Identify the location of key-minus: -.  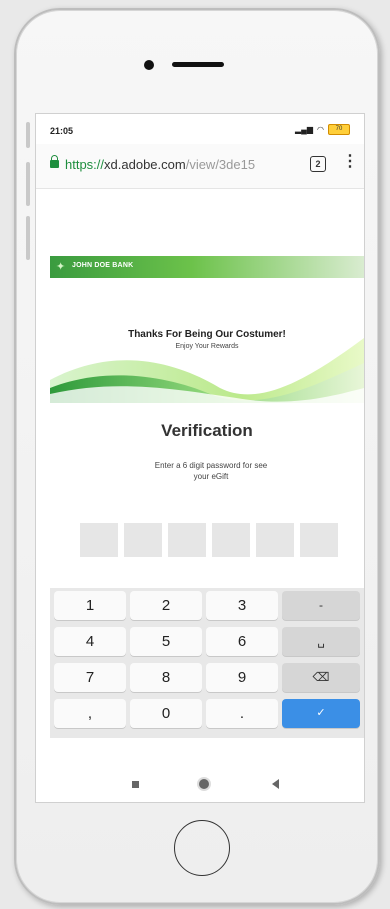
(321, 605).